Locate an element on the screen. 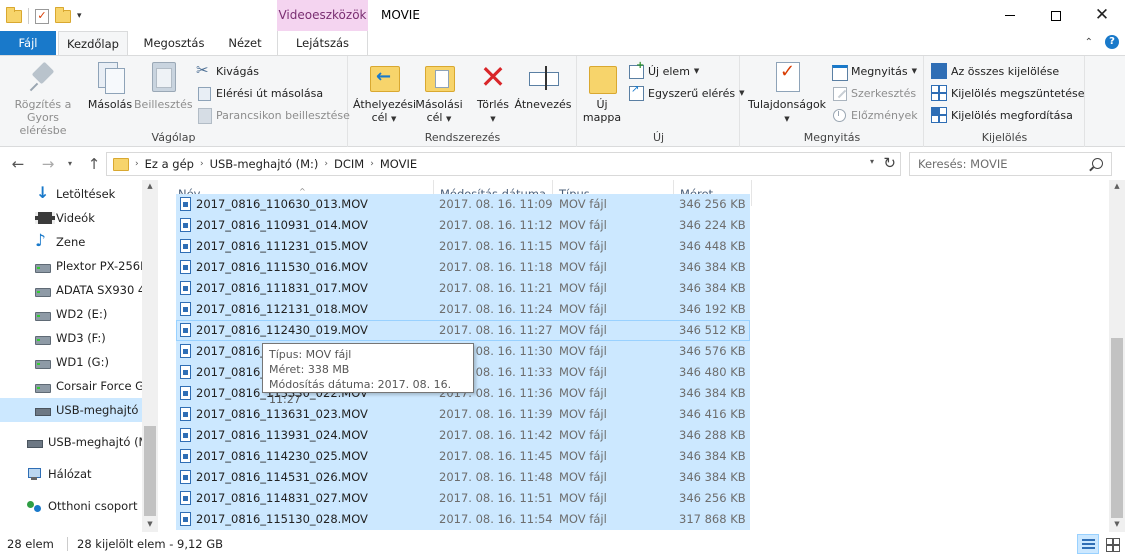 The image size is (1125, 556). recent-locations-button: ▾ is located at coordinates (70, 164).